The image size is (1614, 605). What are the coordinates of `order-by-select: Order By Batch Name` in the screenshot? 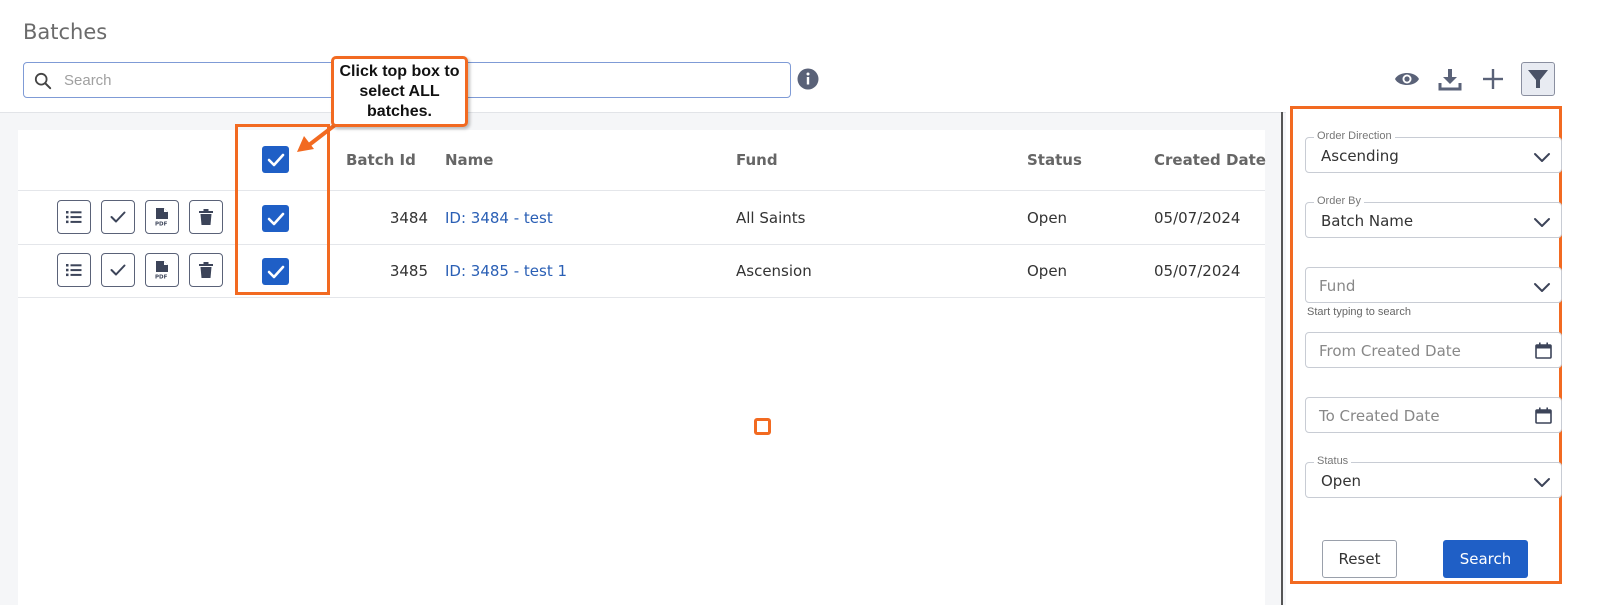 It's located at (1433, 216).